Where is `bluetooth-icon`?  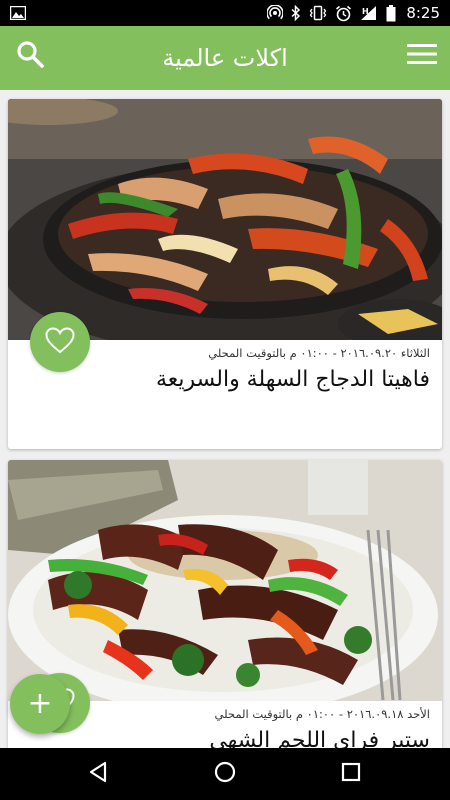 bluetooth-icon is located at coordinates (296, 13).